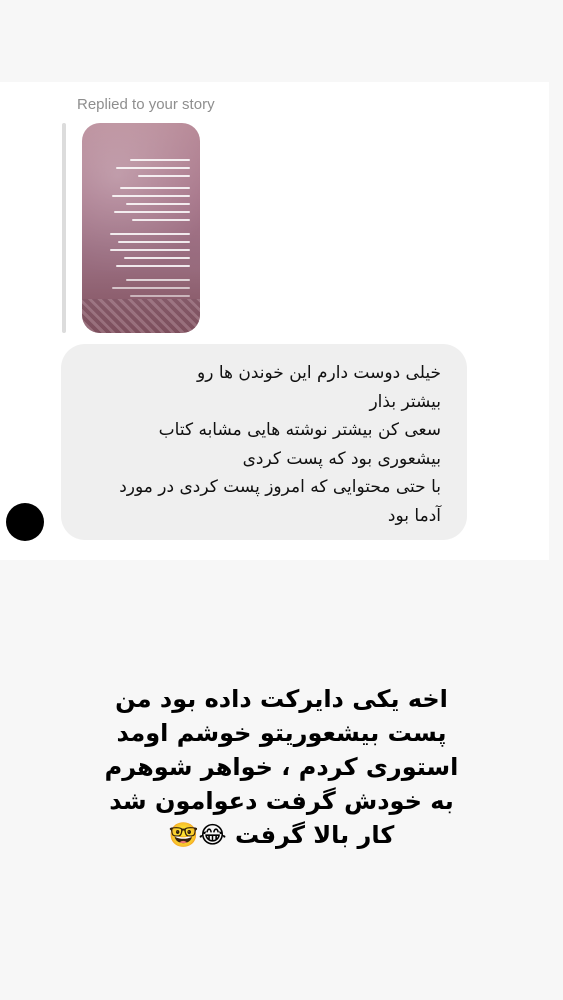  I want to click on replied-to-story-label: Replied to your story, so click(146, 104).